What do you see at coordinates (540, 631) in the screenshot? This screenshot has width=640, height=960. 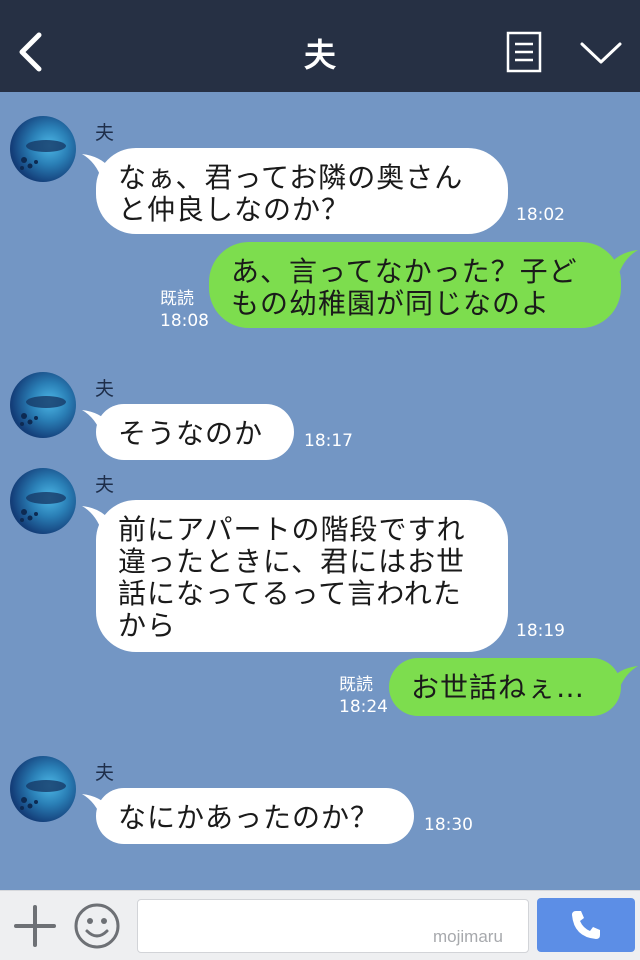 I see `message-time: 18:19` at bounding box center [540, 631].